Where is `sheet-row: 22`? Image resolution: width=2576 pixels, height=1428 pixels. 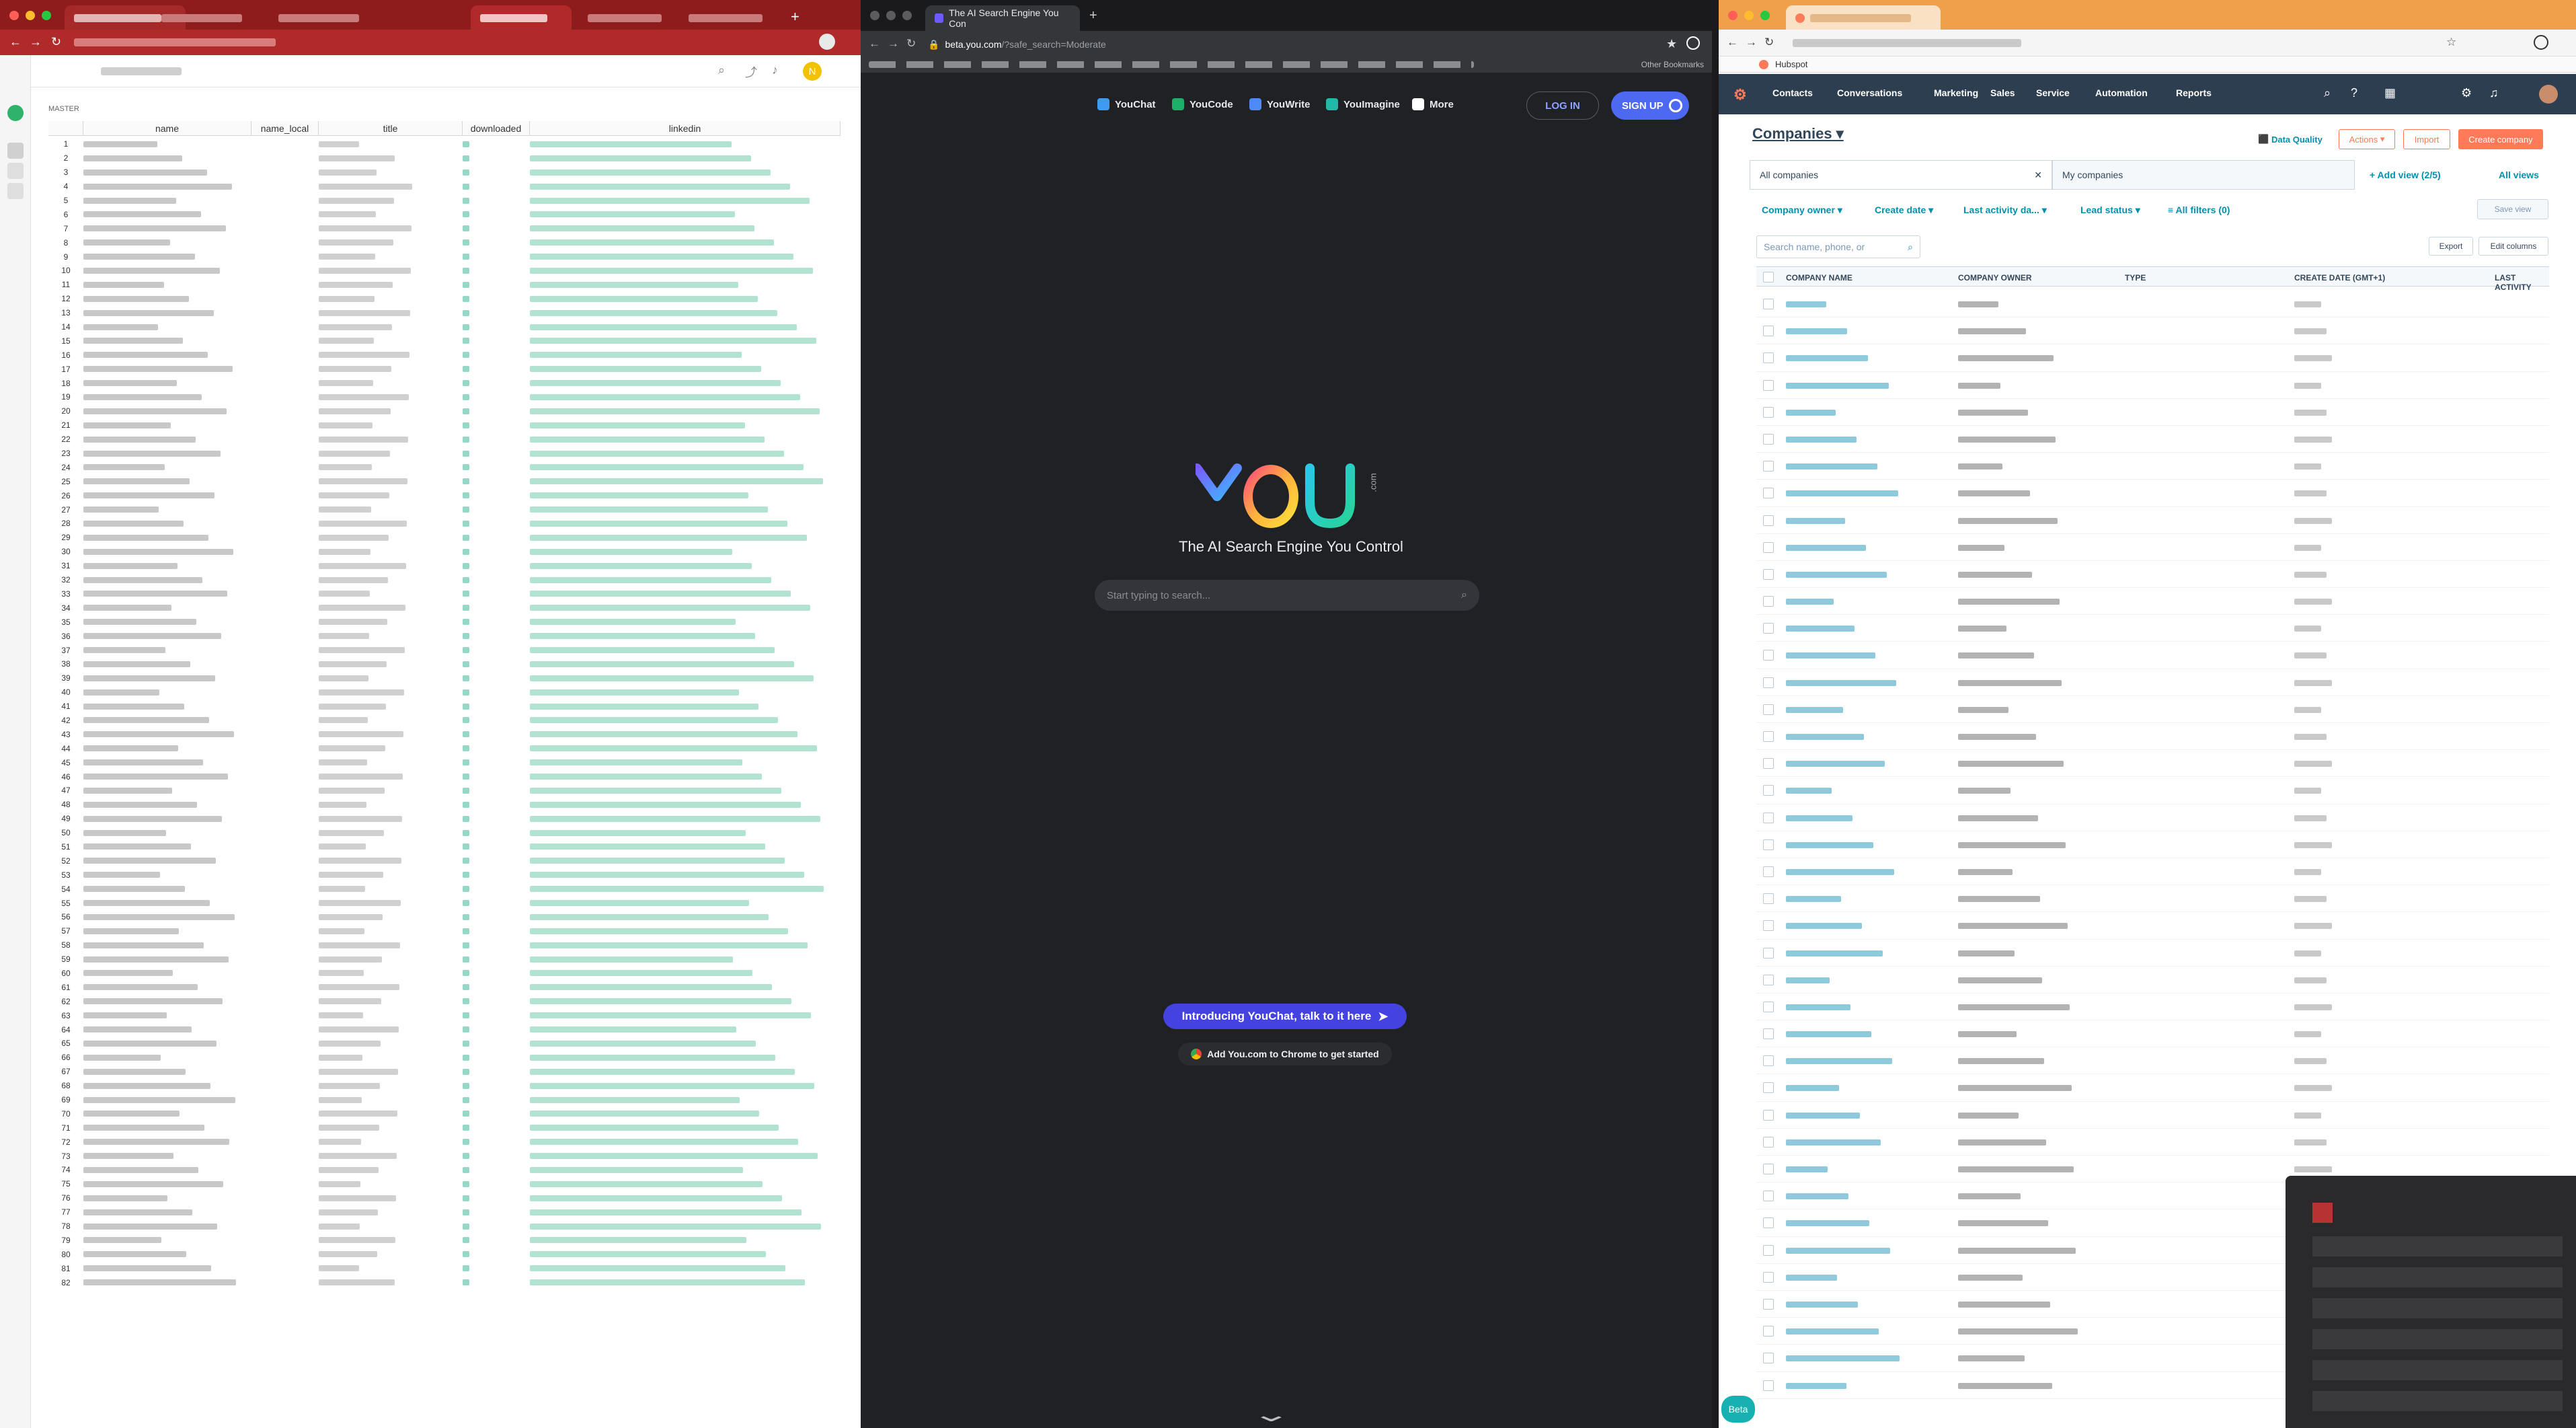 sheet-row: 22 is located at coordinates (444, 440).